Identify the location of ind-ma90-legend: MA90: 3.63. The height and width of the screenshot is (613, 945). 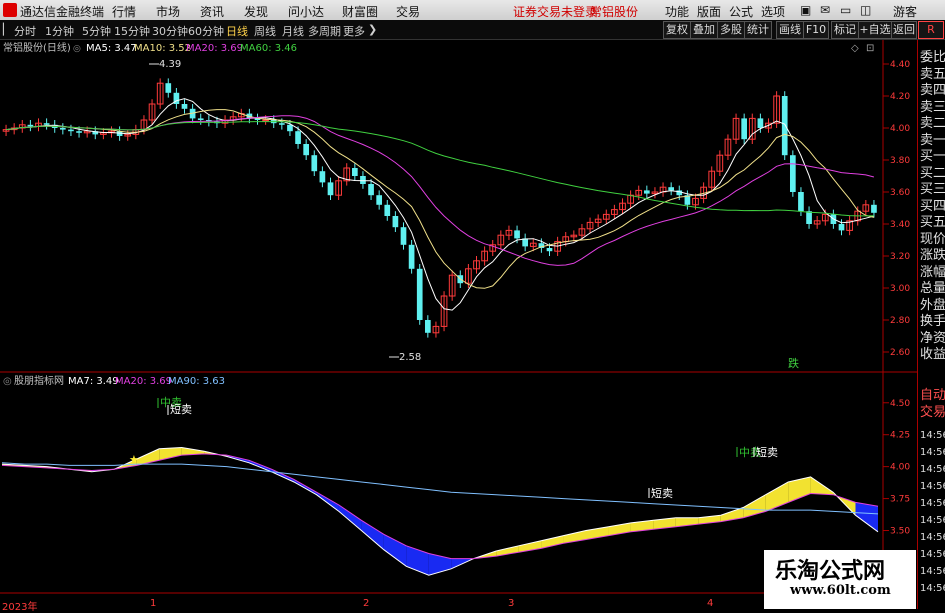
(196, 381).